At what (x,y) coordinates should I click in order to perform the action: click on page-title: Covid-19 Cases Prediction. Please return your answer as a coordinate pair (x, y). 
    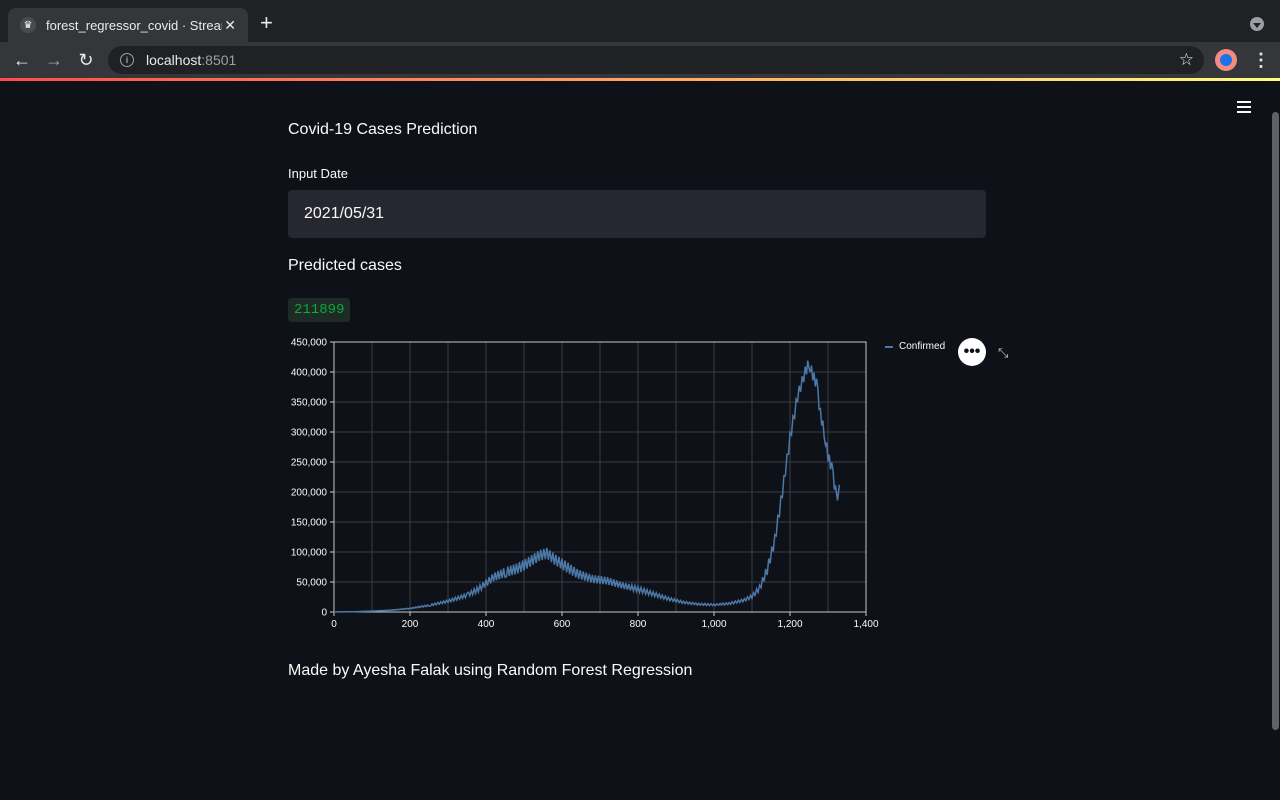
    Looking at the image, I should click on (383, 129).